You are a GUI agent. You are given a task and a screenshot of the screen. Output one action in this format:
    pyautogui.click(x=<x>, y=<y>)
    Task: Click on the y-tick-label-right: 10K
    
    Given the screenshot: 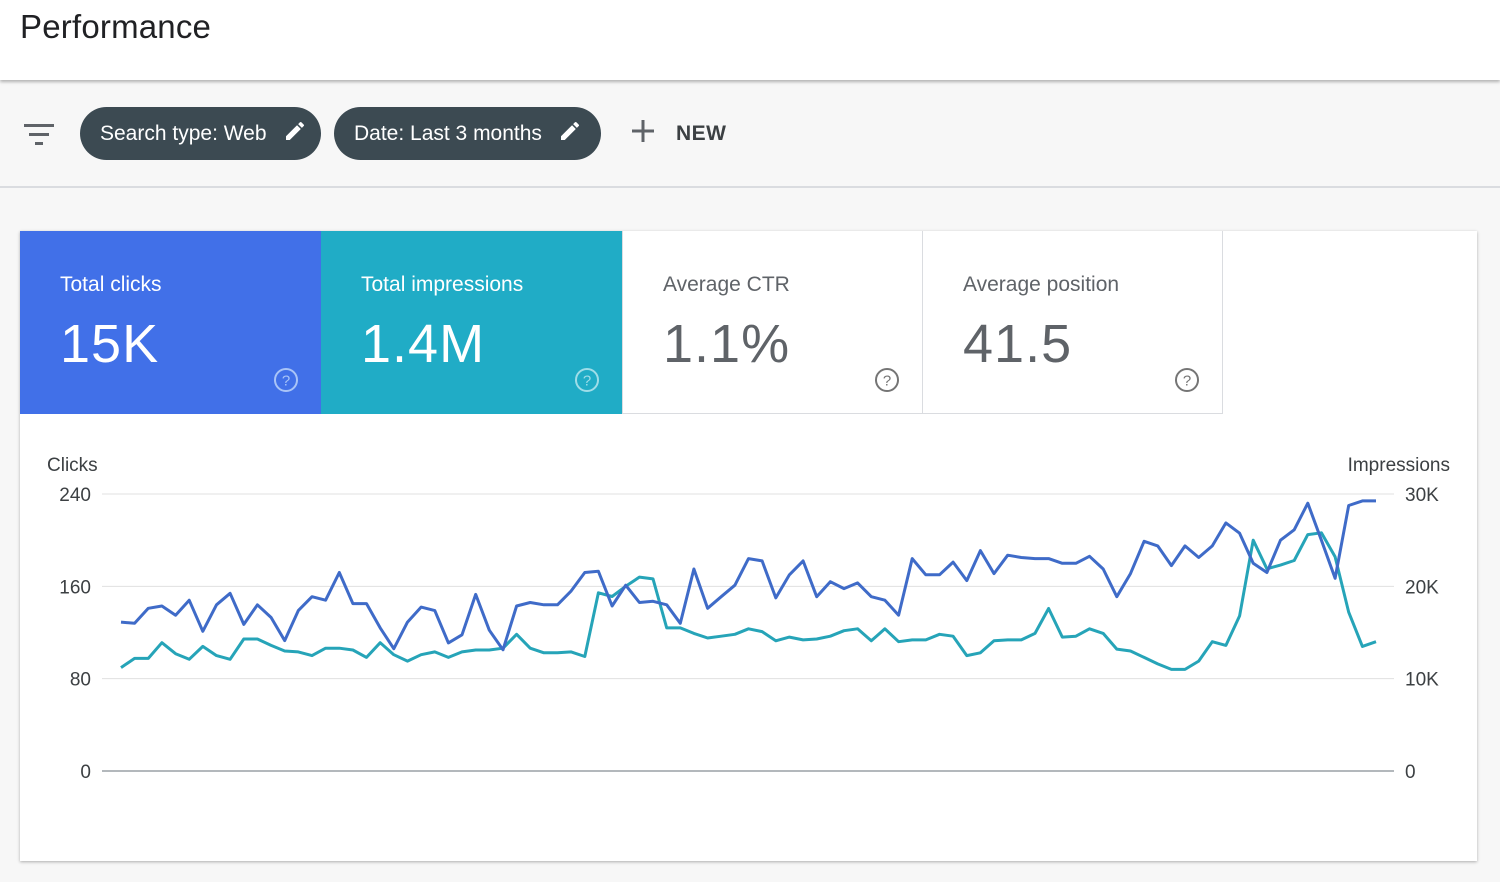 What is the action you would take?
    pyautogui.click(x=1422, y=680)
    